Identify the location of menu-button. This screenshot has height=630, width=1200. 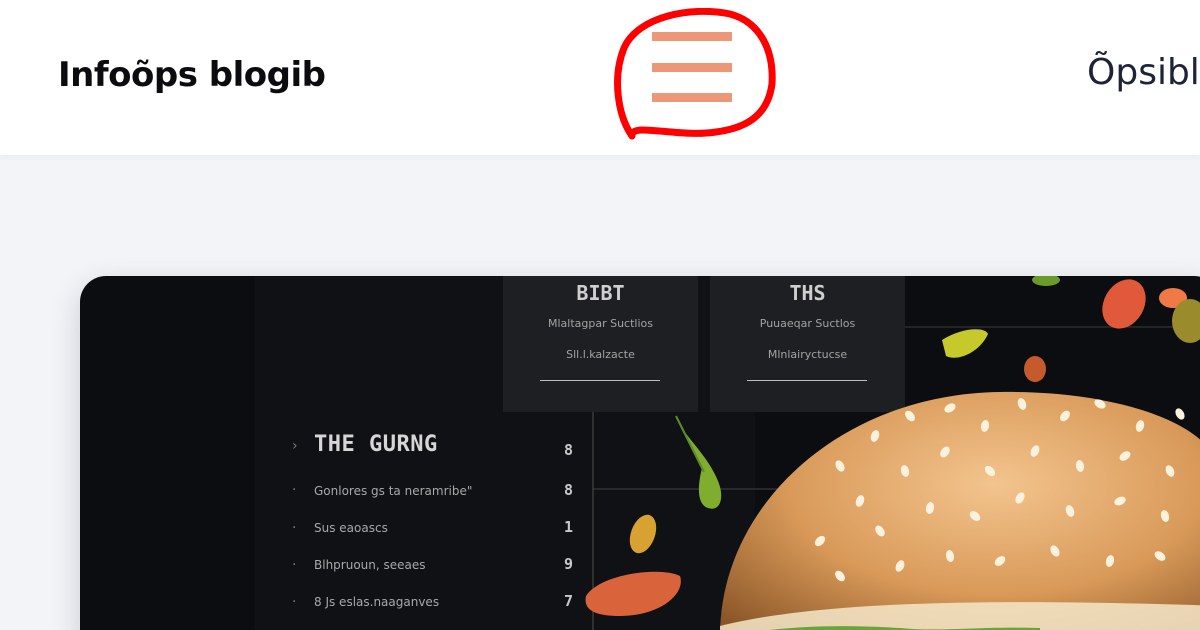
(694, 75).